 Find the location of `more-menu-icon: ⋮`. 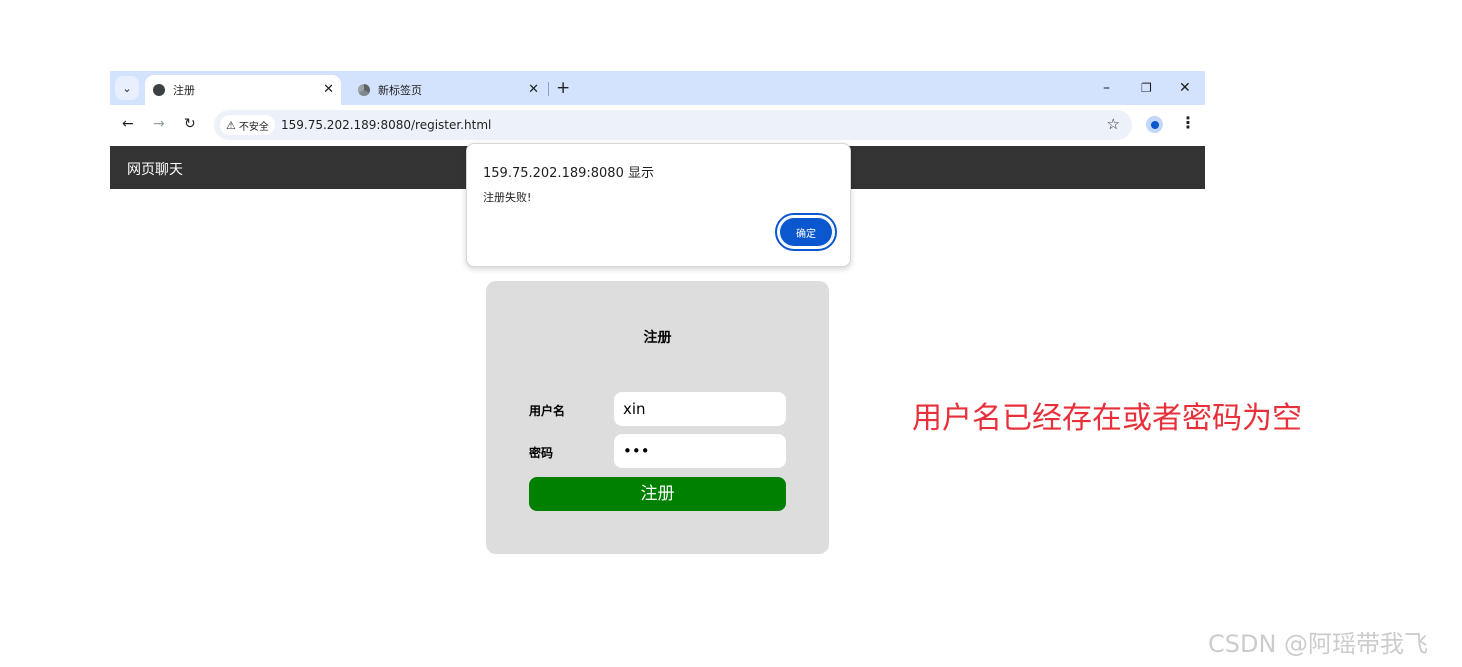

more-menu-icon: ⋮ is located at coordinates (1188, 123).